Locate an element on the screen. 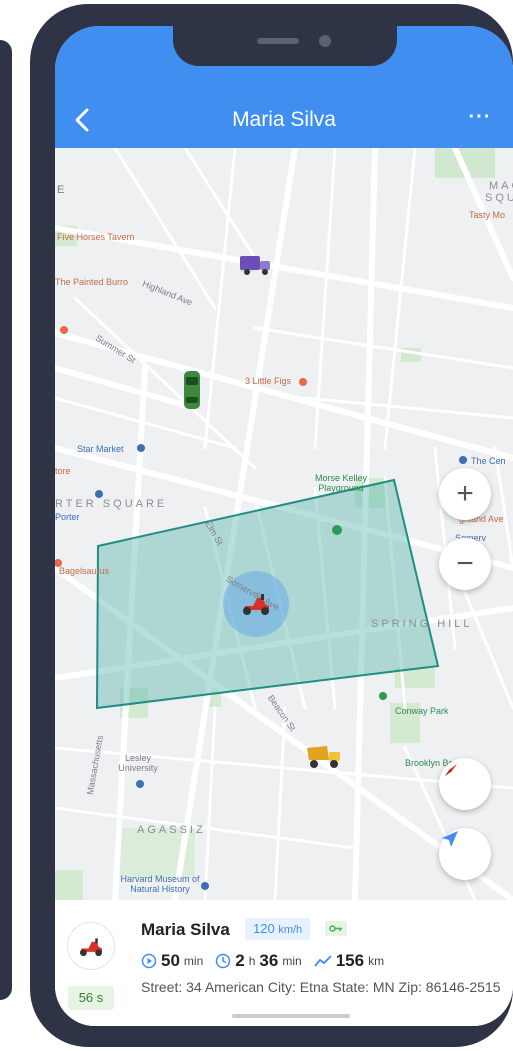 This screenshot has height=1051, width=513. car-icon is located at coordinates (192, 390).